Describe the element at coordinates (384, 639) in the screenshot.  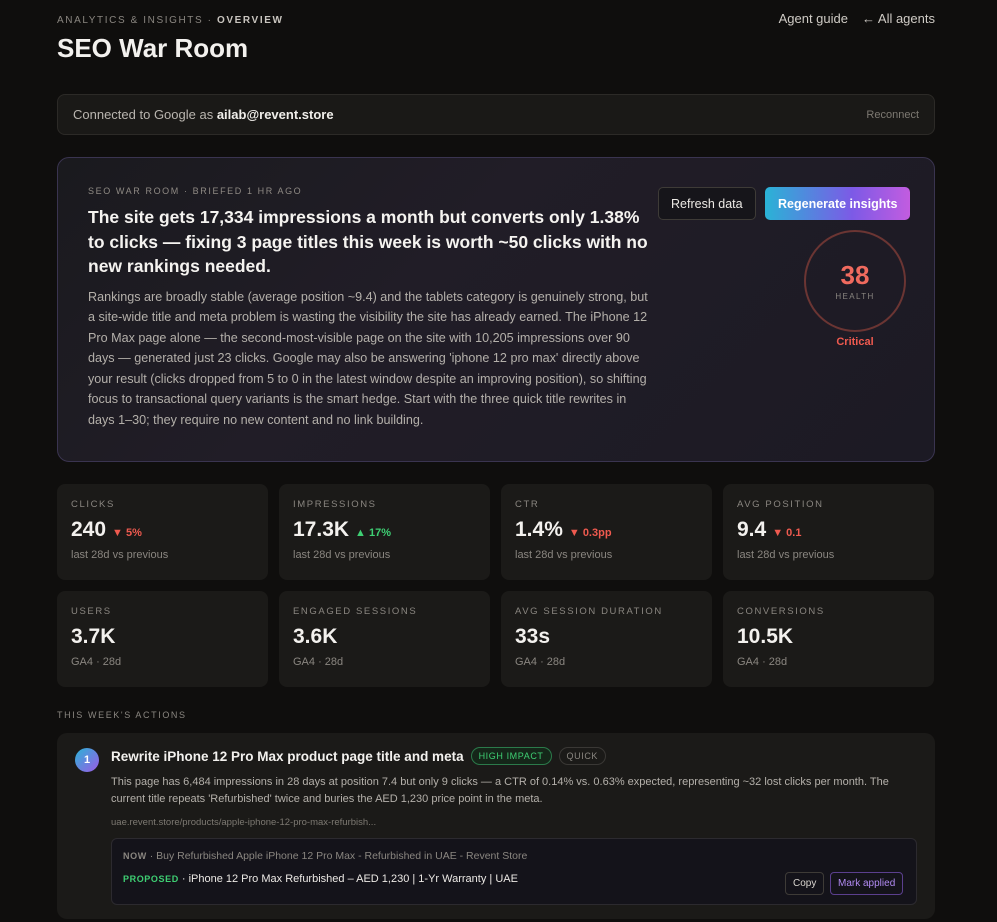
I see `metric-card-engaged-sessions: ENGAGED SESSIONS 3.6K GA4 · 28d` at that location.